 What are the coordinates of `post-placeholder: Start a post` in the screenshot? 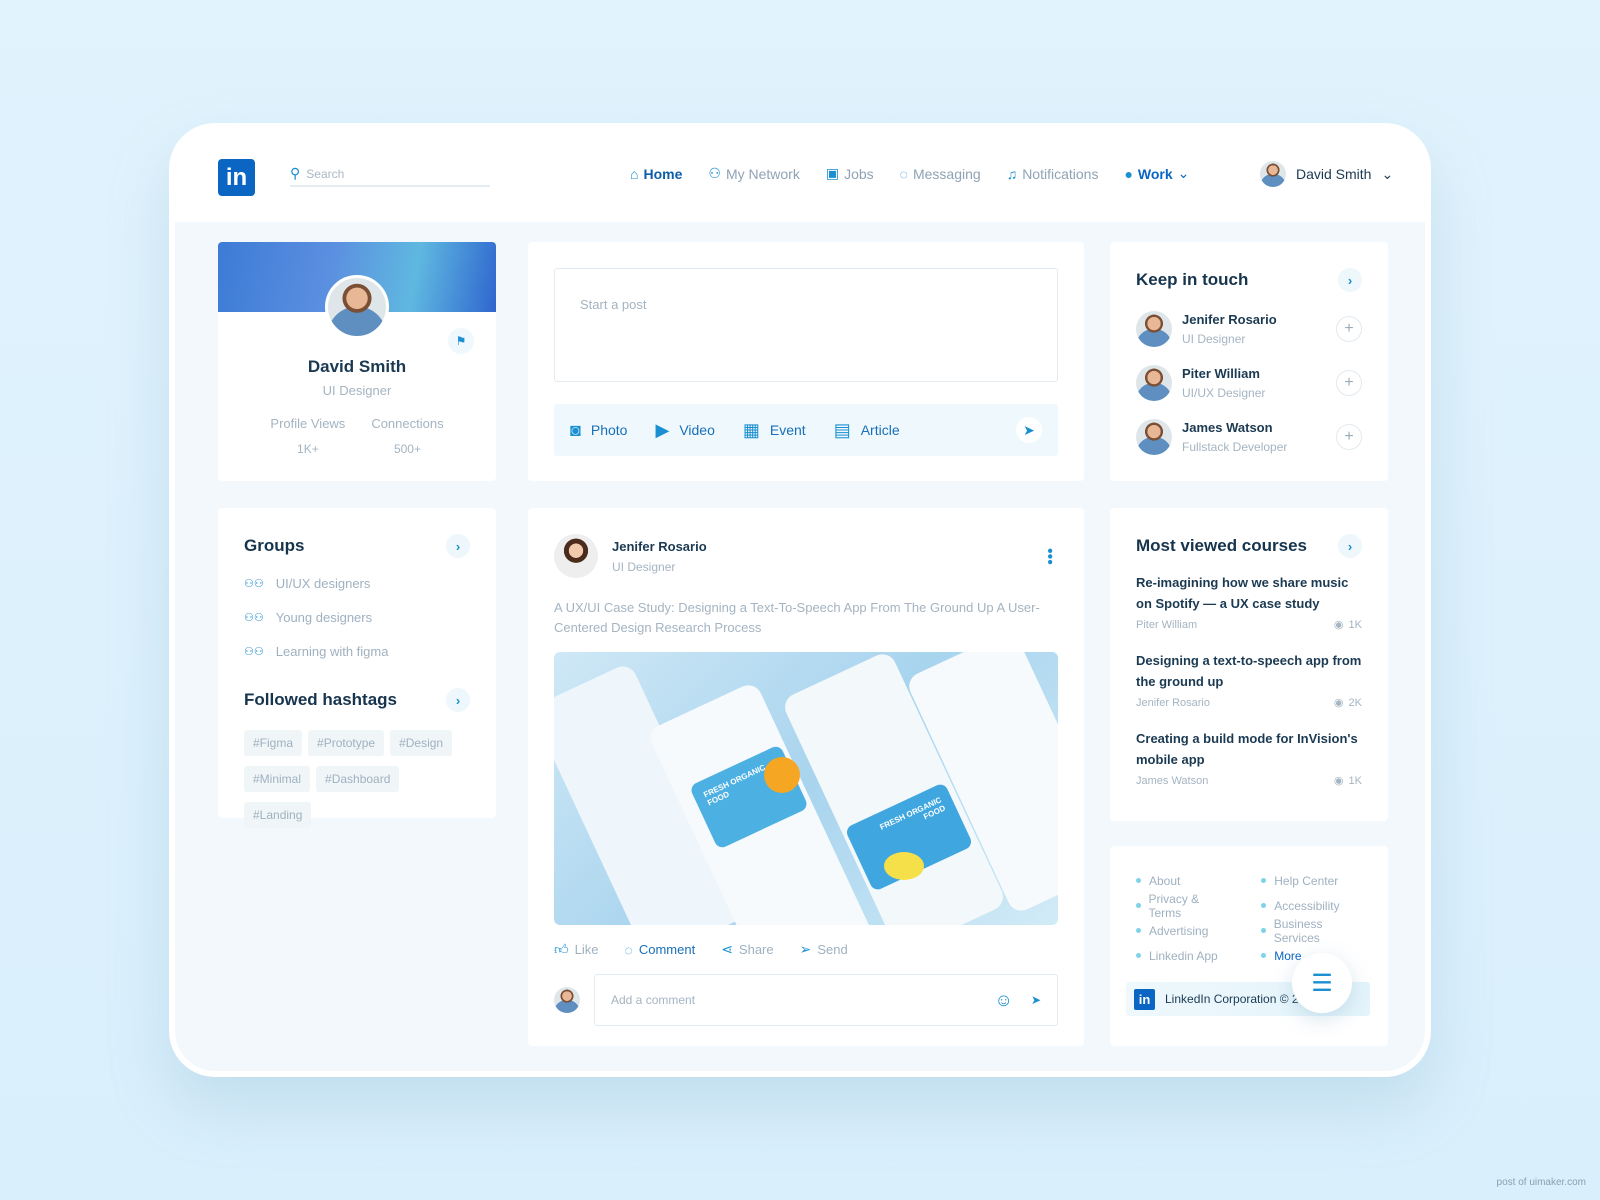 It's located at (613, 304).